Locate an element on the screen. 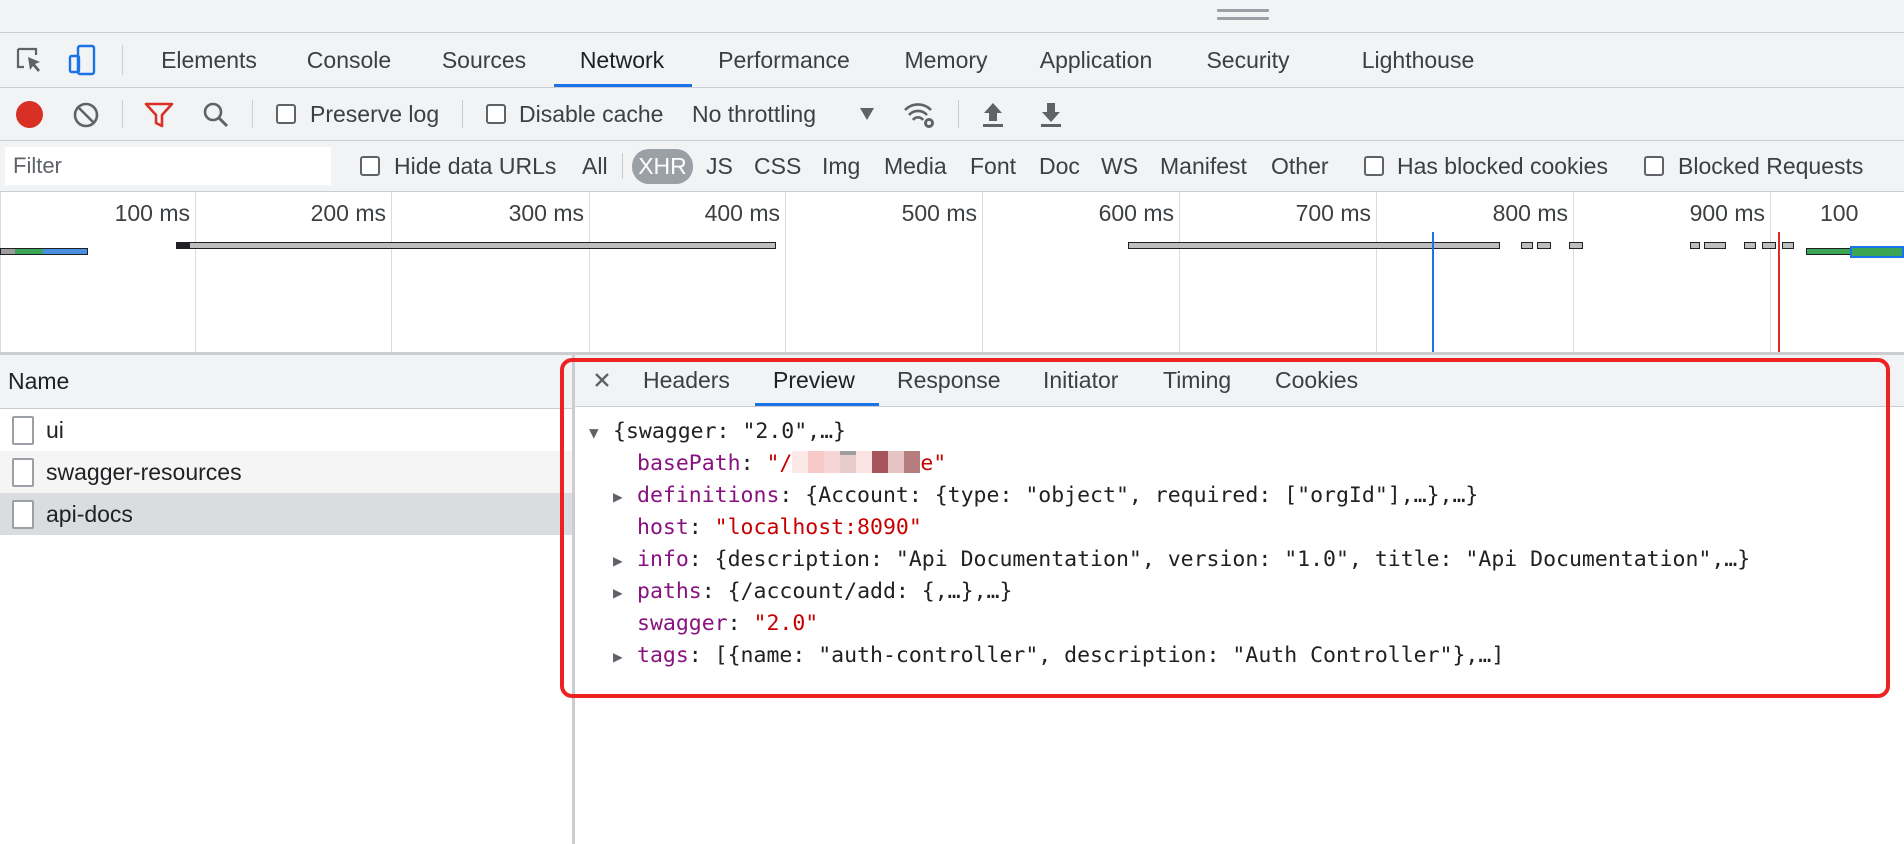 Image resolution: width=1904 pixels, height=844 pixels. has-blocked-cookies-label: Has blocked cookies is located at coordinates (1502, 166).